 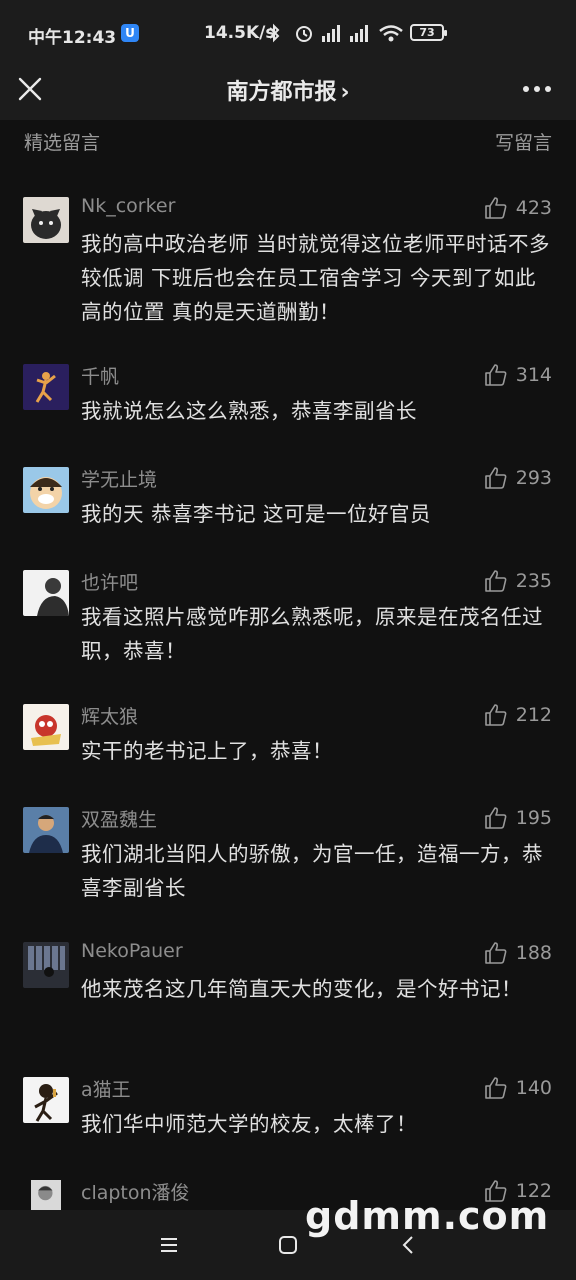 I want to click on basketball-avatar, so click(x=46, y=387).